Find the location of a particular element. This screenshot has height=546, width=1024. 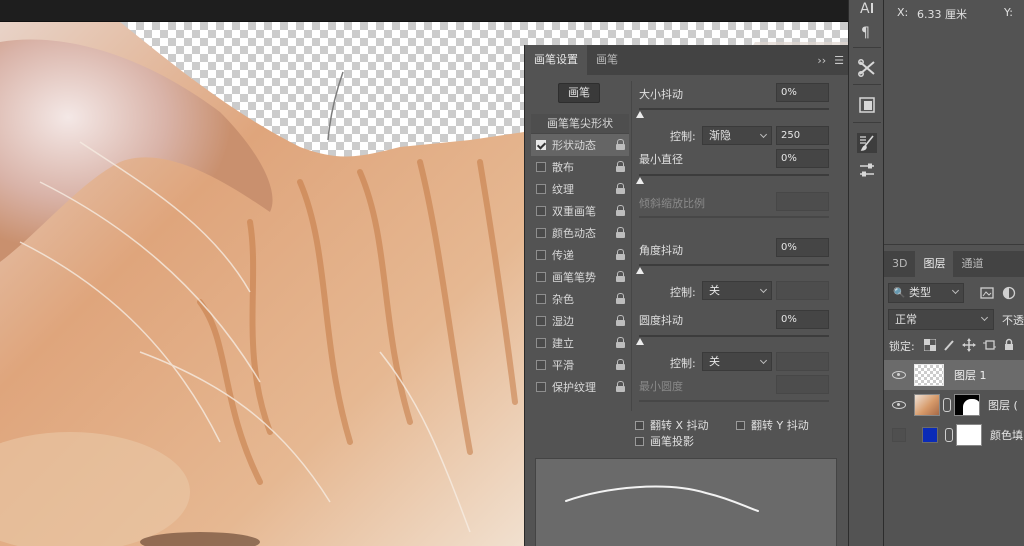

character-icon: A is located at coordinates (867, 10).